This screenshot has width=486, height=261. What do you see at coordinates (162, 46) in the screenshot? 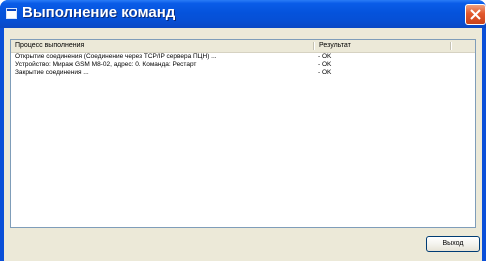
I see `column-header-process: Процесс выполнения` at bounding box center [162, 46].